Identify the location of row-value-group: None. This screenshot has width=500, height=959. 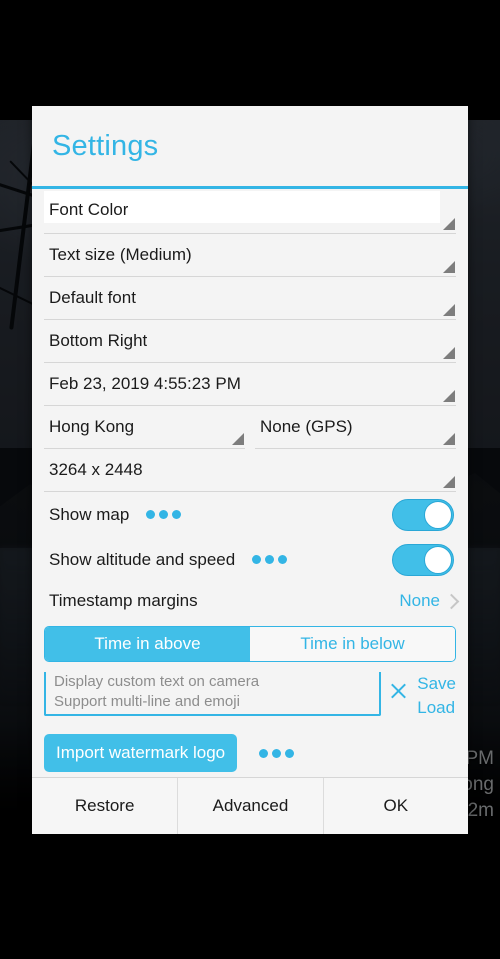
(427, 601).